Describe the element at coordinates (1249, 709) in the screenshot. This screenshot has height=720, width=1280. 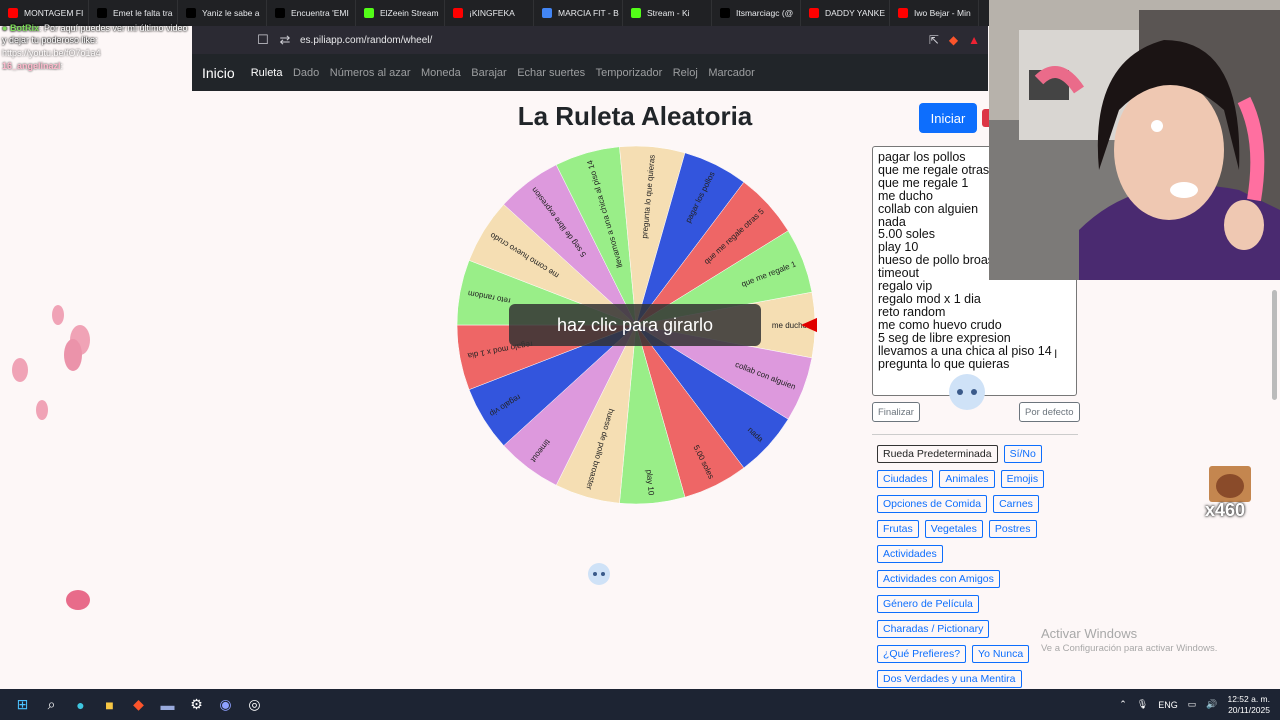
I see `clock-date: 20/11/2025` at that location.